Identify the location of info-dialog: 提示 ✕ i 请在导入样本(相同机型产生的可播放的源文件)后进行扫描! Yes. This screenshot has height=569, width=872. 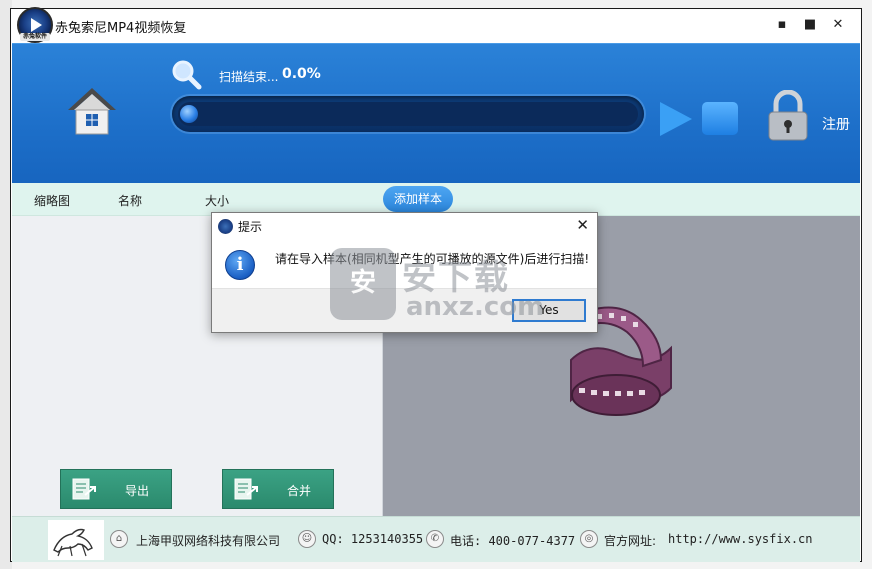
(404, 272).